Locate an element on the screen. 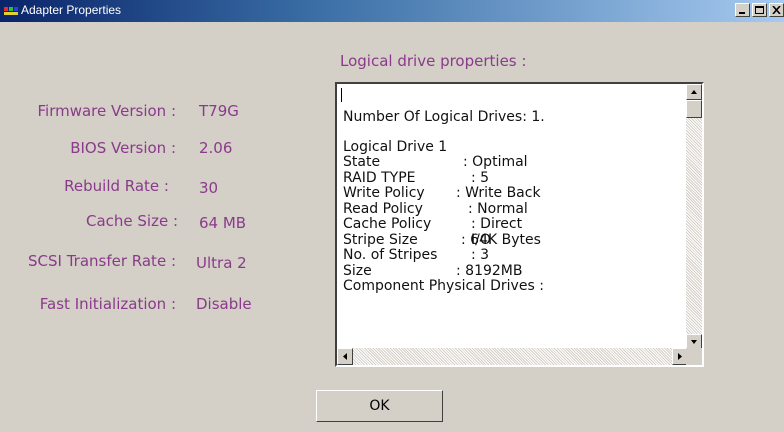  horizontal-scroll-track is located at coordinates (512, 356).